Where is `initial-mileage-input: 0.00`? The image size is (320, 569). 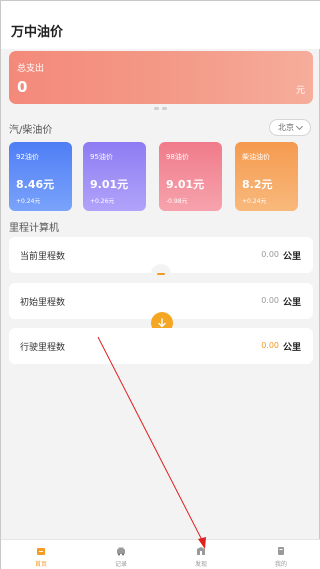
initial-mileage-input: 0.00 is located at coordinates (270, 300).